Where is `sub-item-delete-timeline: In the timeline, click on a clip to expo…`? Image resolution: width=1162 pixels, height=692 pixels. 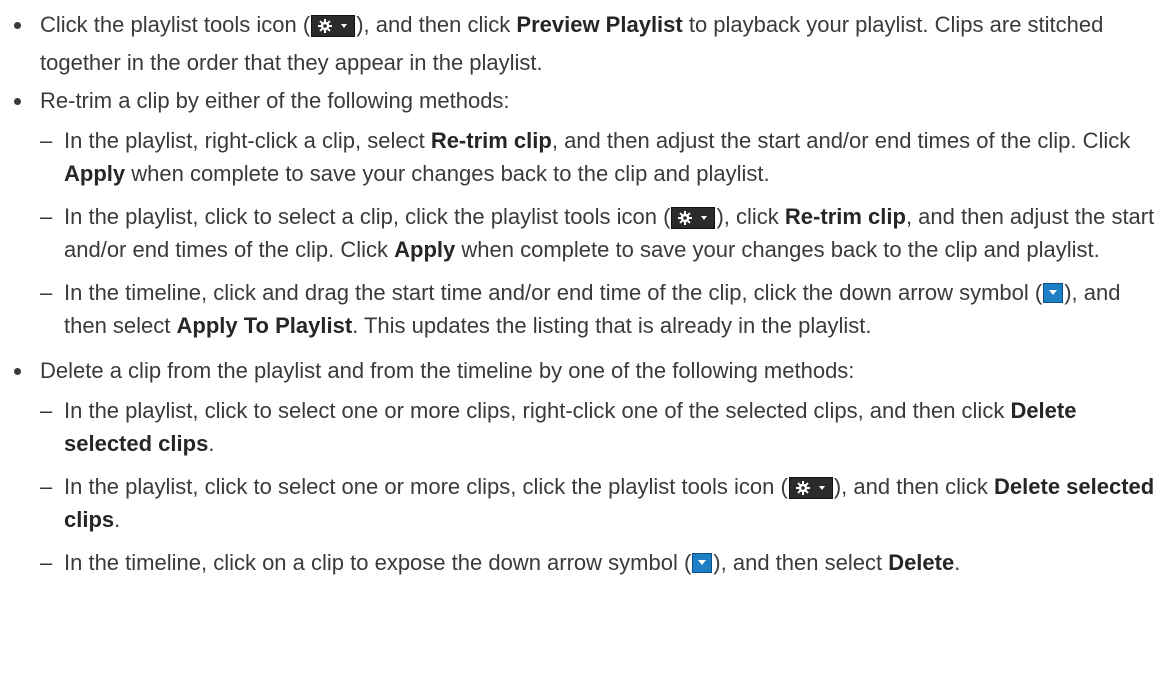
sub-item-delete-timeline: In the timeline, click on a clip to expo… is located at coordinates (601, 562).